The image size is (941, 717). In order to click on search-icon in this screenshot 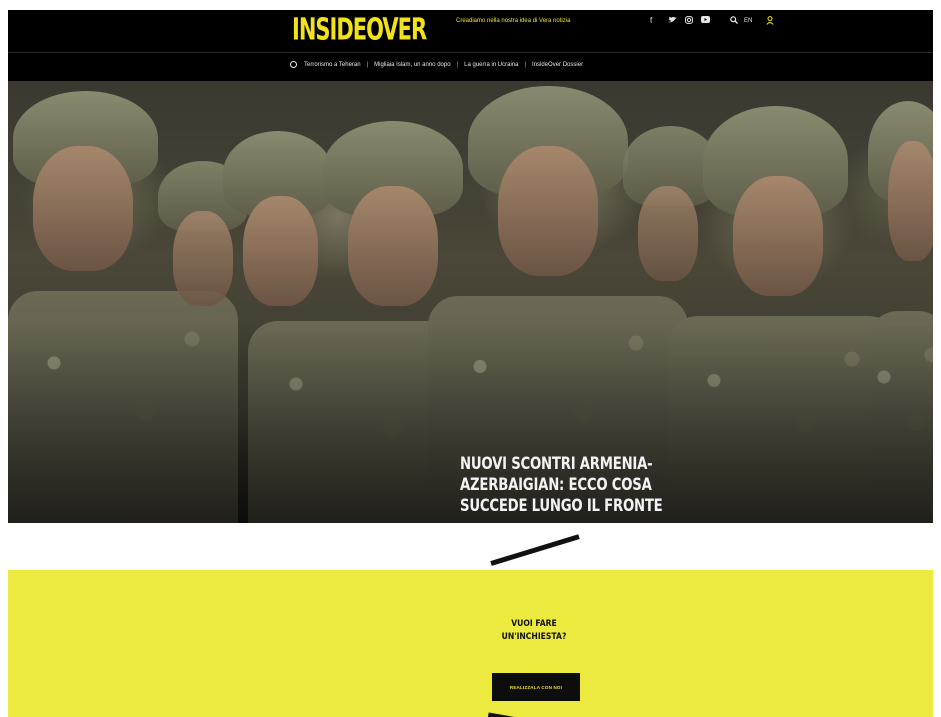, I will do `click(734, 21)`.